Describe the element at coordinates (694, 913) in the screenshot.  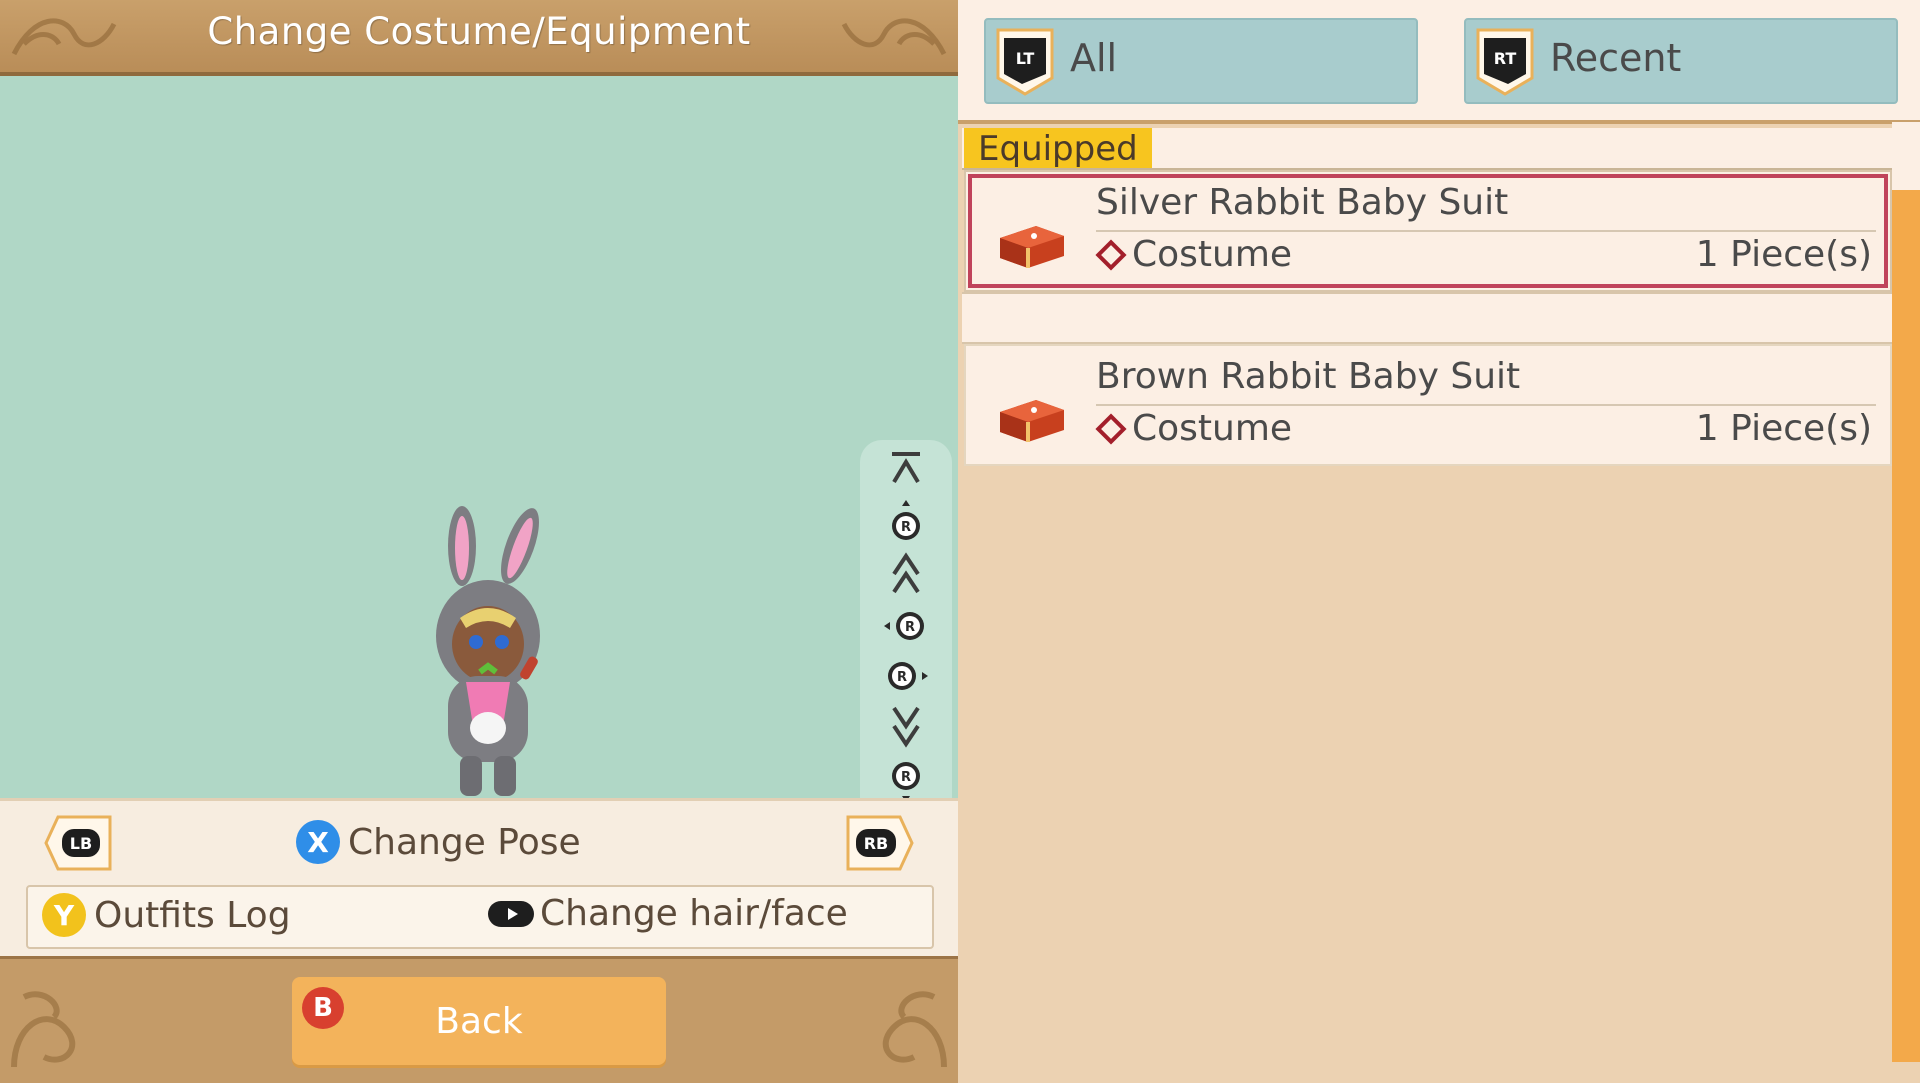
I see `change-hair-face-label: Change hair/face` at that location.